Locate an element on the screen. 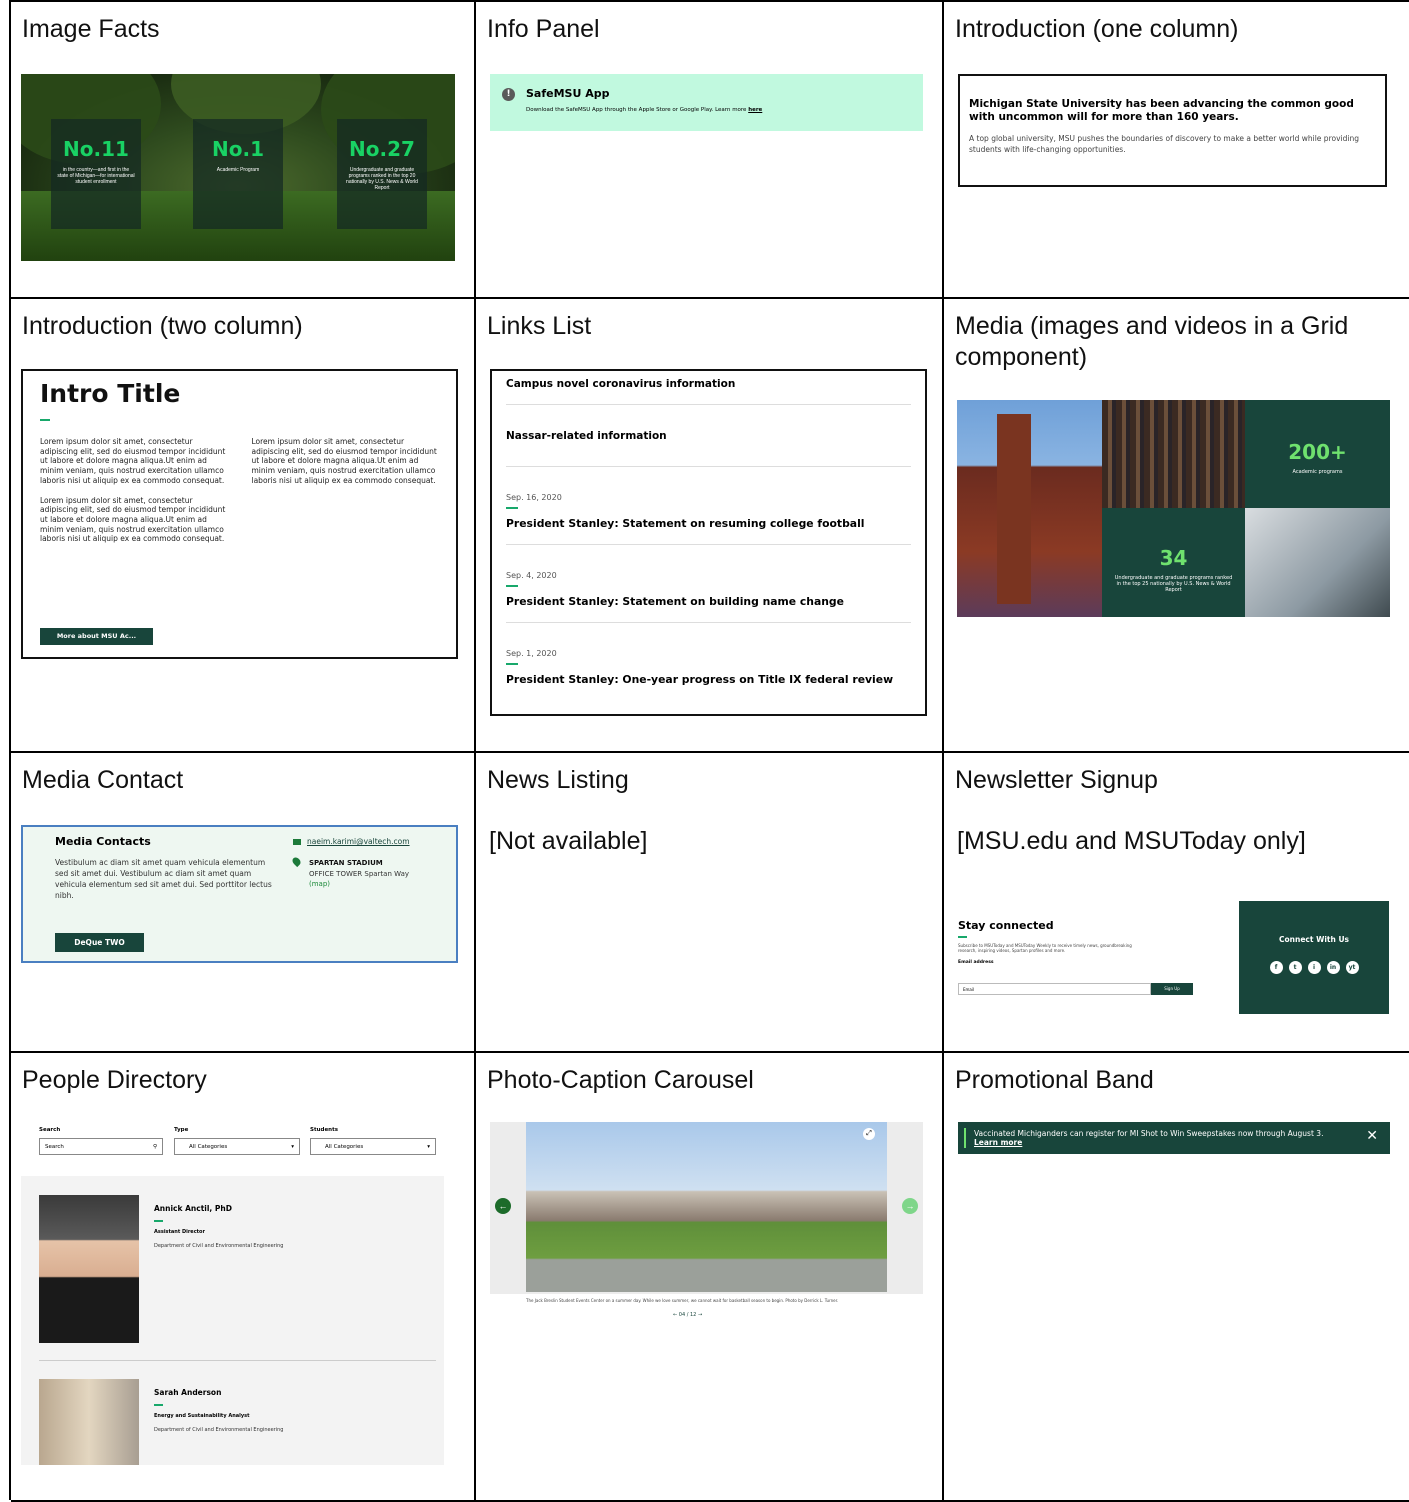  link-item: Nassar-related information is located at coordinates (708, 436).